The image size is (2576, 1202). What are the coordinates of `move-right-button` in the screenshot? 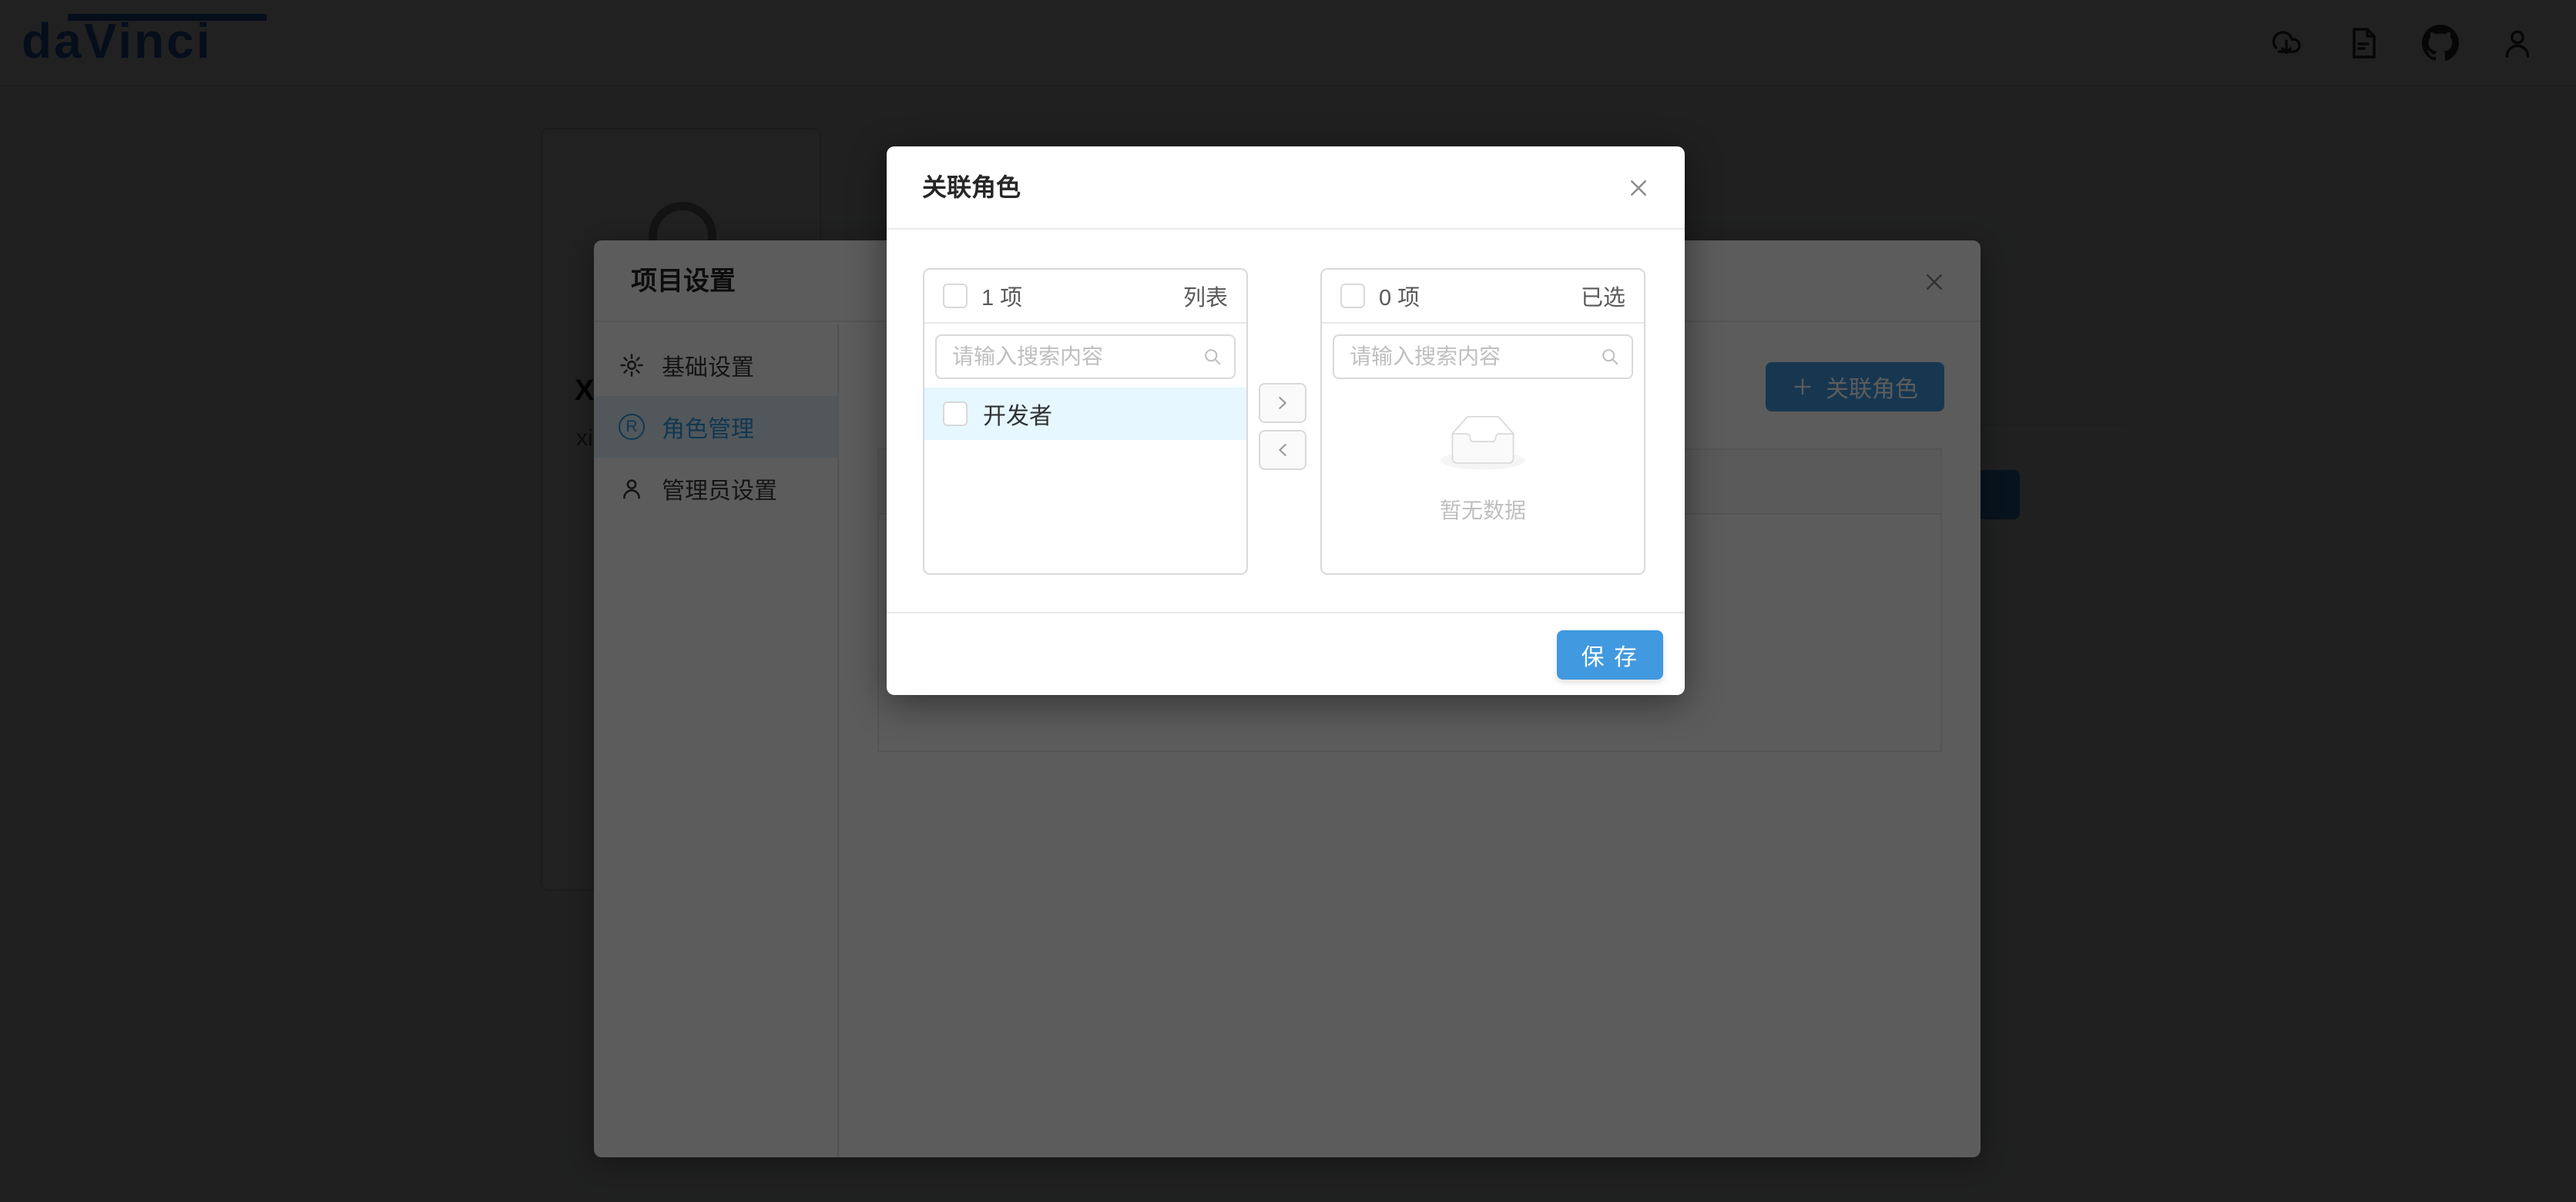 It's located at (1282, 403).